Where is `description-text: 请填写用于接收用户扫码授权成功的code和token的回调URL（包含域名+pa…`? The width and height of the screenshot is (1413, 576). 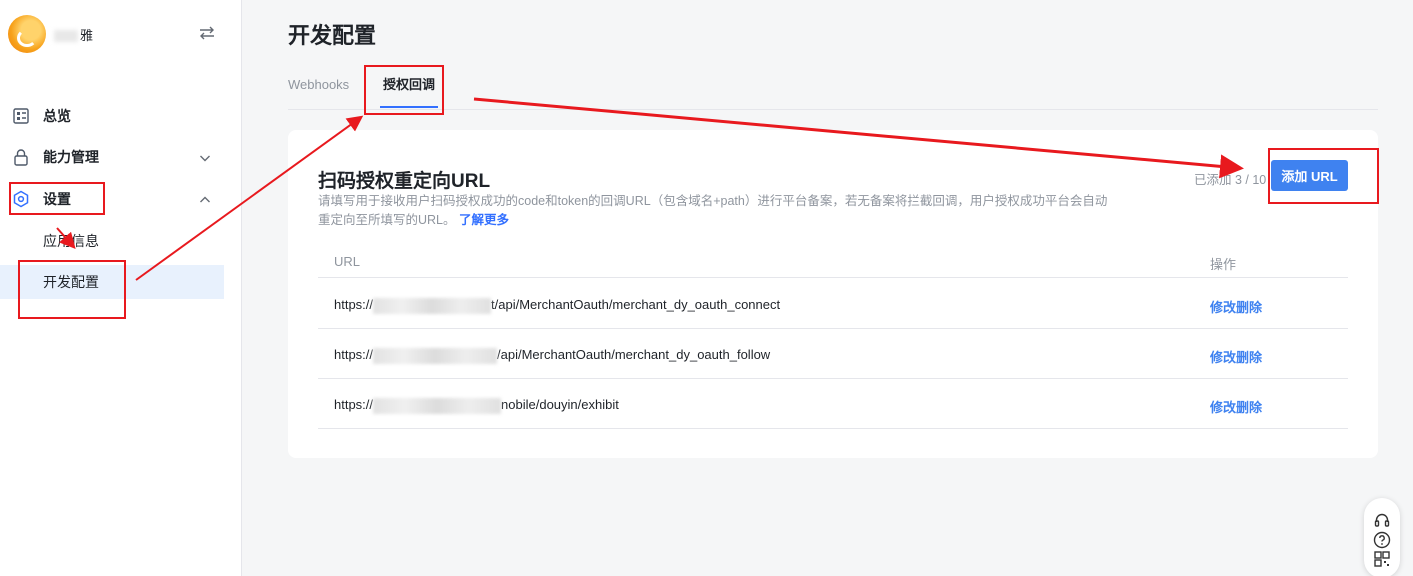 description-text: 请填写用于接收用户扫码授权成功的code和token的回调URL（包含域名+pa… is located at coordinates (713, 210).